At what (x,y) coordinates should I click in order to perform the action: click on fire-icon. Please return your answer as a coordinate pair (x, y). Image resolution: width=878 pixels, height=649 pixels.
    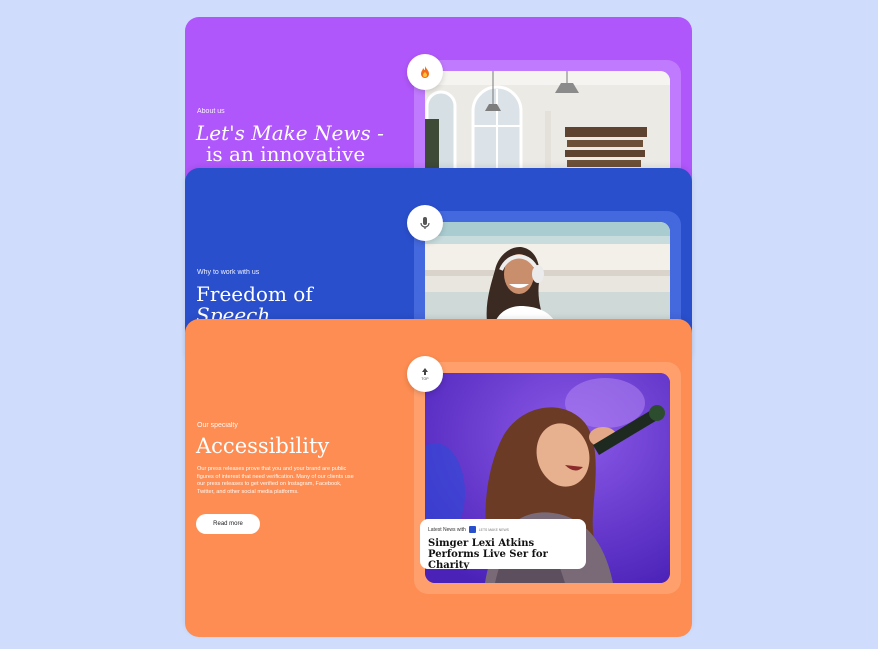
    Looking at the image, I should click on (425, 72).